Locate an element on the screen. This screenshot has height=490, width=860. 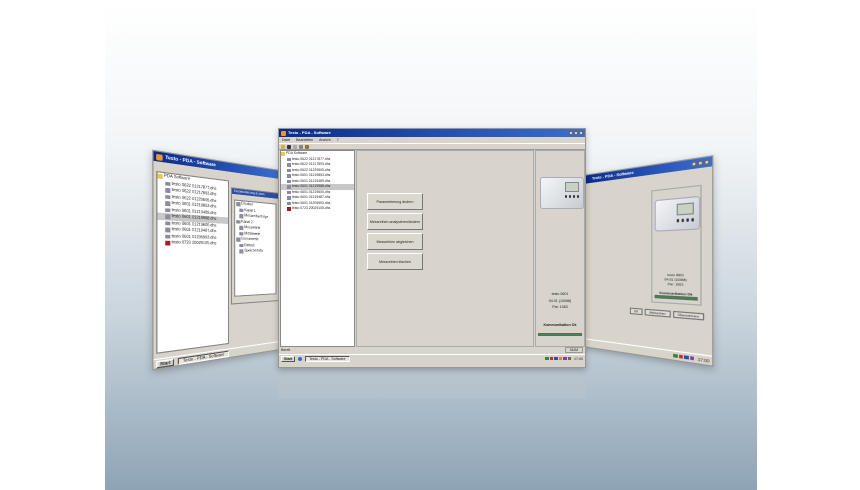
right-clock: 17:00 is located at coordinates (703, 360).